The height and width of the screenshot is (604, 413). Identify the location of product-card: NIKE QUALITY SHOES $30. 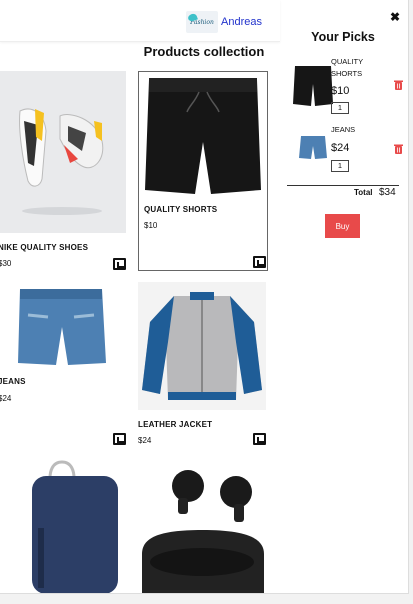
(64, 171).